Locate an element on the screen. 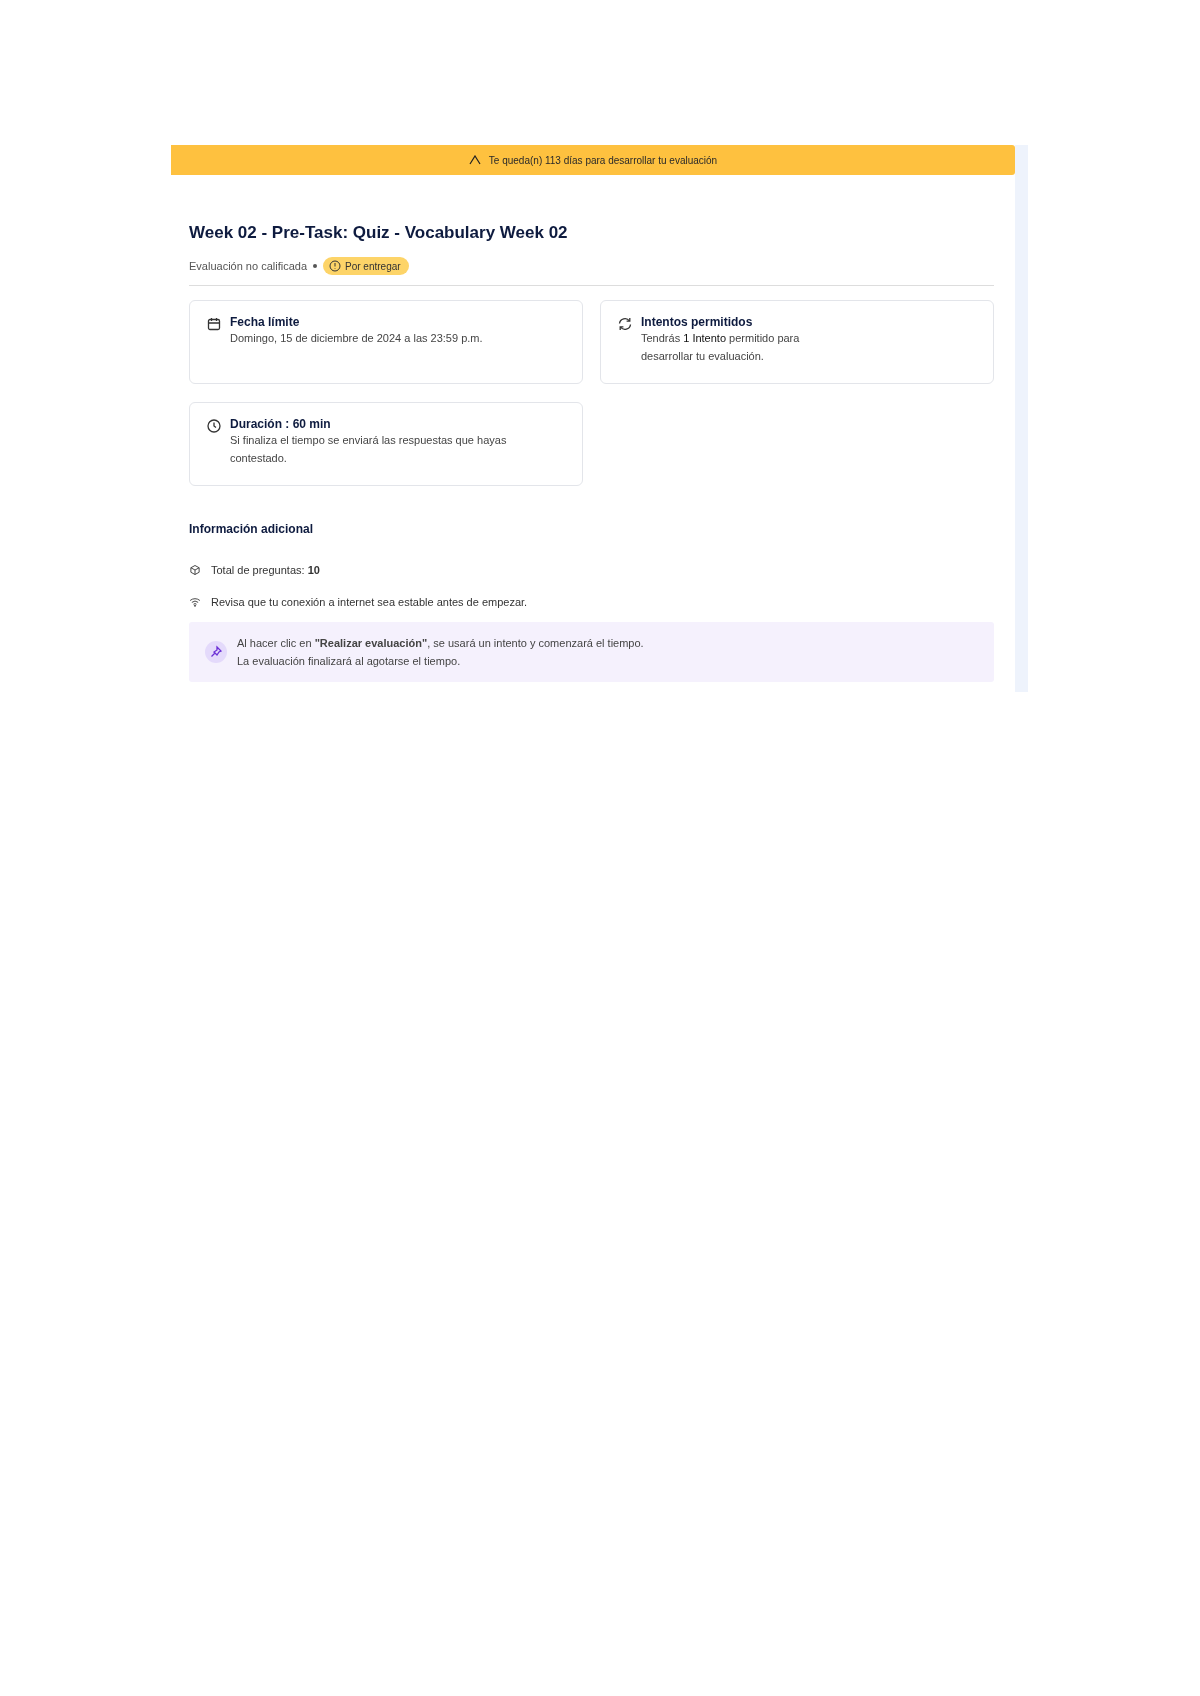 This screenshot has height=1696, width=1200. card-title: Intentos permitidos is located at coordinates (697, 322).